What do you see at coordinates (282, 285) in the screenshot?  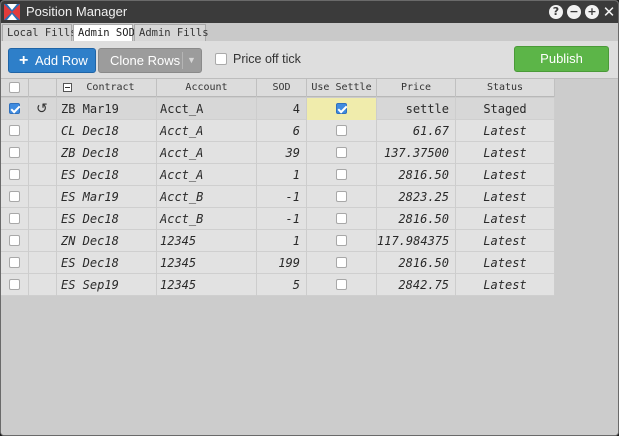 I see `sod-cell: 5` at bounding box center [282, 285].